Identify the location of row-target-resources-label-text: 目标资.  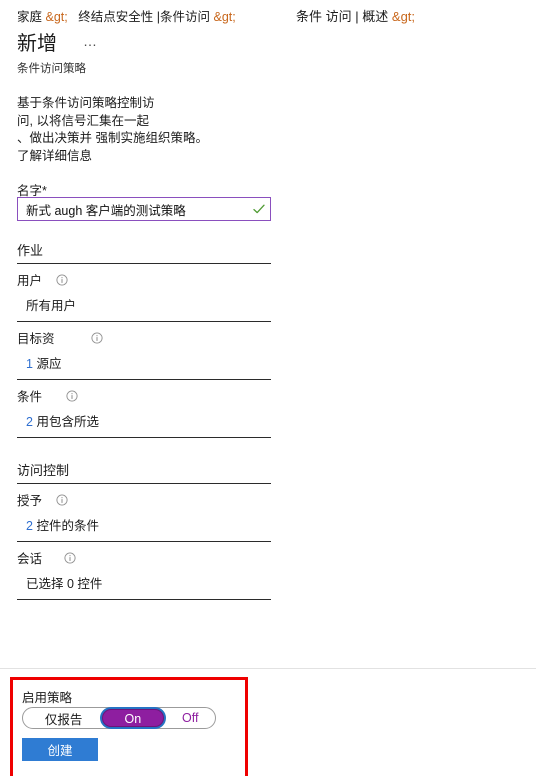
(36, 339).